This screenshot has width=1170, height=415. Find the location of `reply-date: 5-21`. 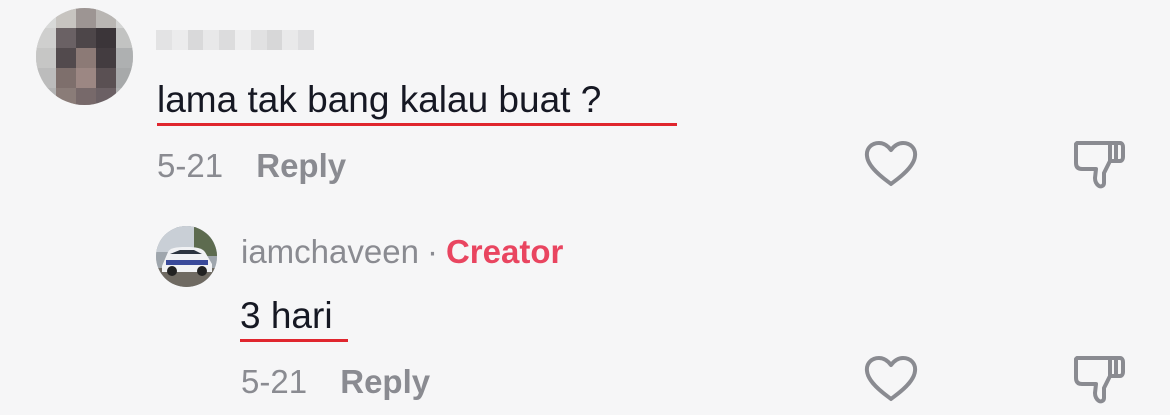

reply-date: 5-21 is located at coordinates (274, 381).